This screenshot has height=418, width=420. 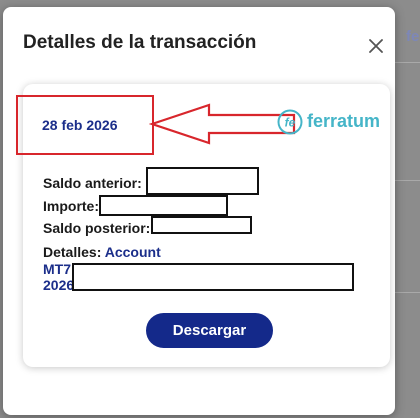 What do you see at coordinates (92, 183) in the screenshot?
I see `saldo-anterior-label: Saldo anterior:` at bounding box center [92, 183].